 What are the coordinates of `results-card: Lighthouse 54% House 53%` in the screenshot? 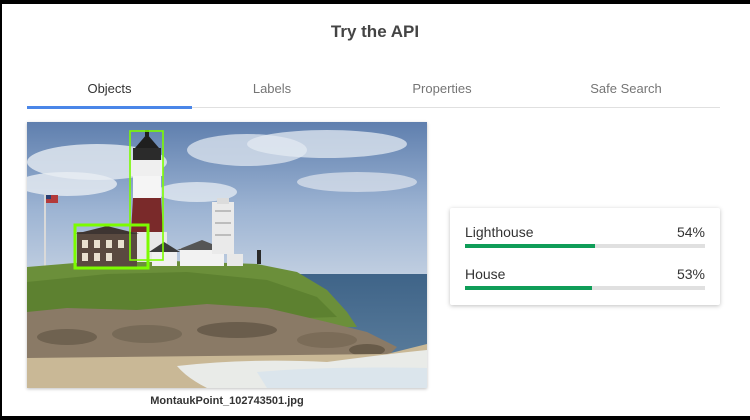 It's located at (585, 256).